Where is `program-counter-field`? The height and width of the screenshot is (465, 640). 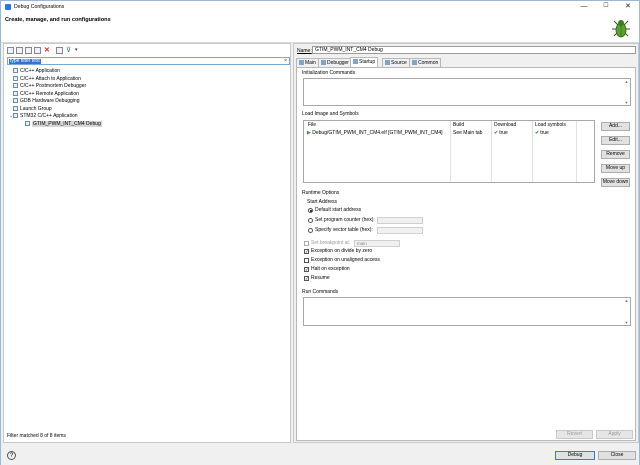
program-counter-field is located at coordinates (400, 220).